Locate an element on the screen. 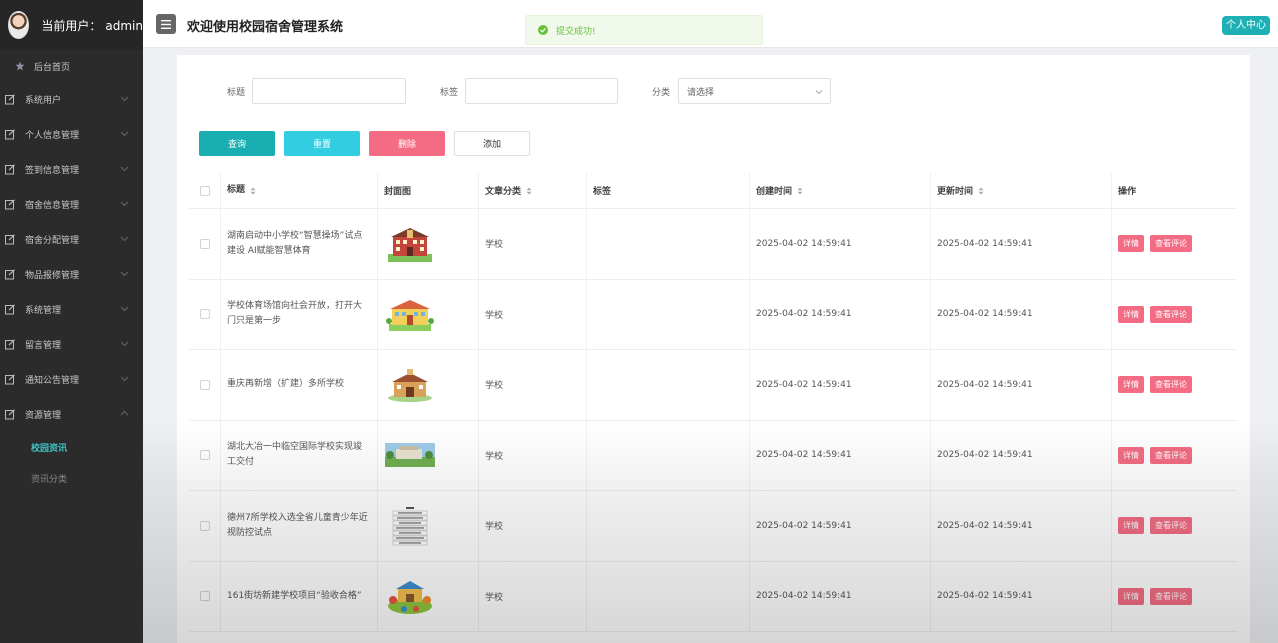 The width and height of the screenshot is (1278, 643). cover-thumbnail-school-red is located at coordinates (410, 243).